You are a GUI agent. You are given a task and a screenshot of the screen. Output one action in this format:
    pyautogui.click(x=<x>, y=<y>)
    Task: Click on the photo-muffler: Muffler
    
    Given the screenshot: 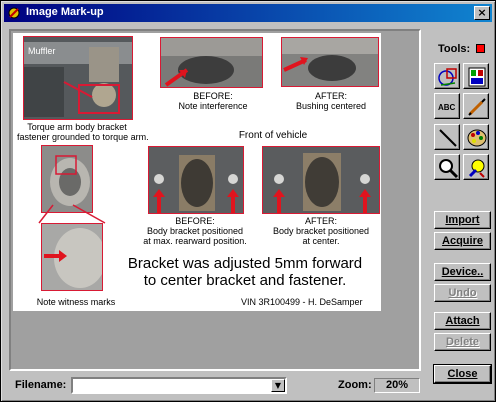 What is the action you would take?
    pyautogui.click(x=78, y=78)
    